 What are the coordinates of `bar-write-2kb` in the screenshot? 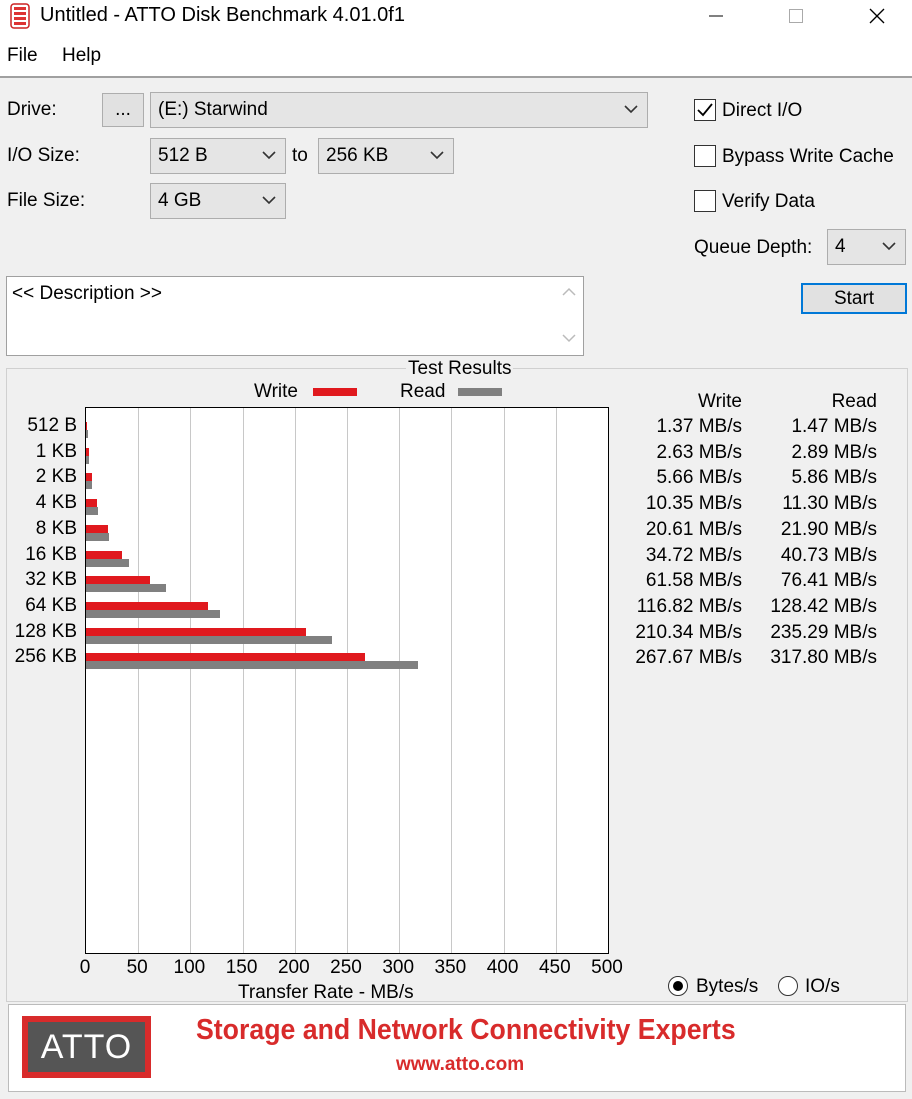 It's located at (89, 477).